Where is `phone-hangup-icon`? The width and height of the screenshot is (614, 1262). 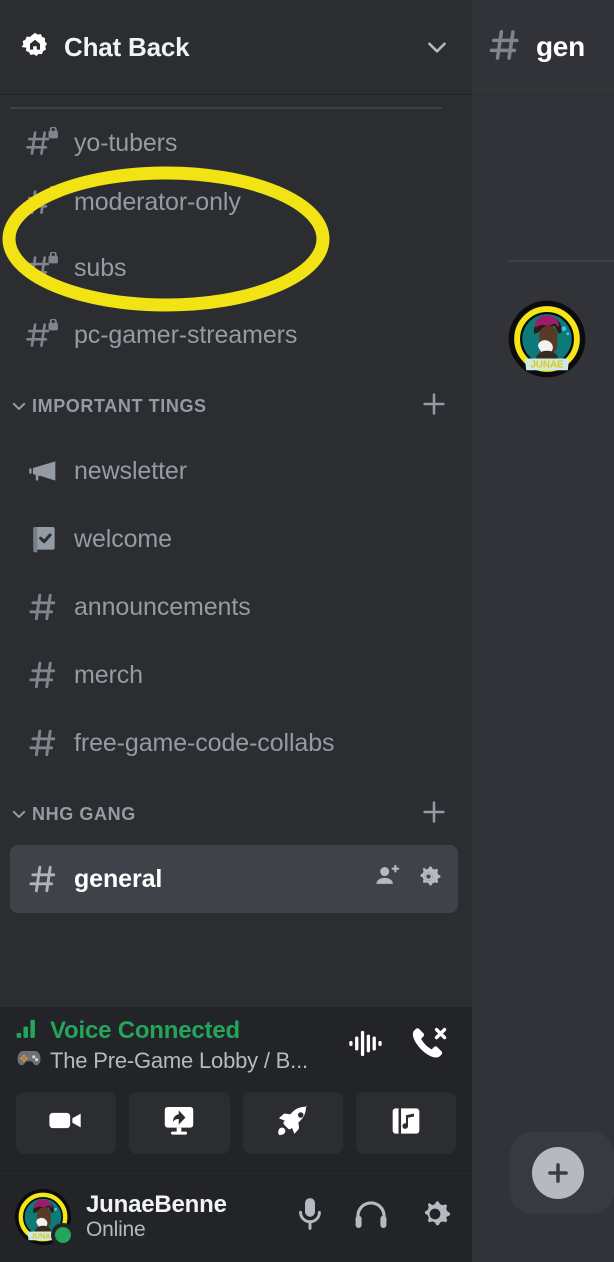 phone-hangup-icon is located at coordinates (428, 1046).